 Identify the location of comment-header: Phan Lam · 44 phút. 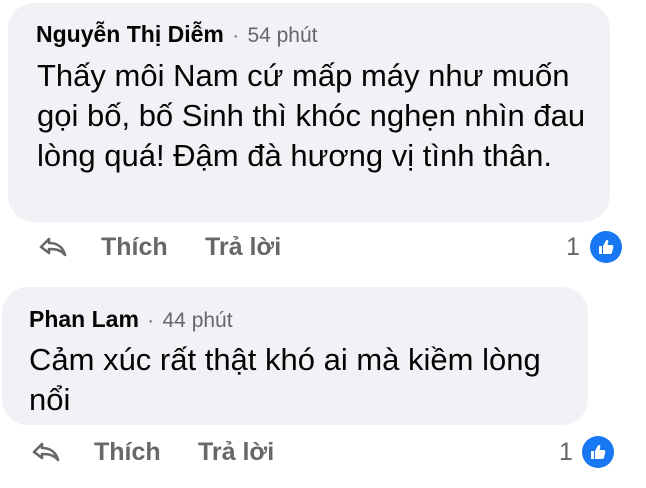
(131, 319).